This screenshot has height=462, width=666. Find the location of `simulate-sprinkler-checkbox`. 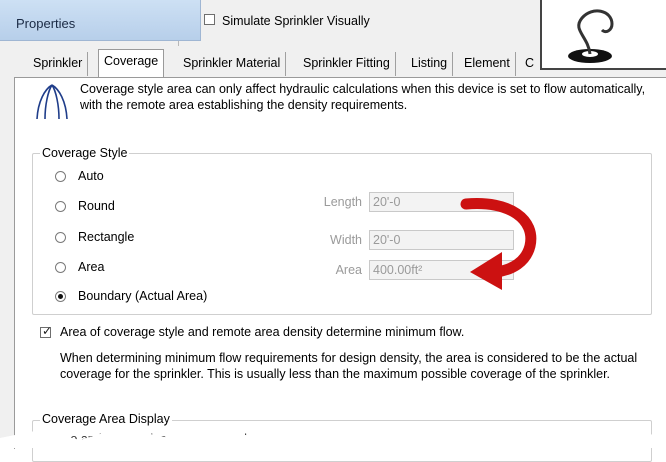

simulate-sprinkler-checkbox is located at coordinates (209, 19).